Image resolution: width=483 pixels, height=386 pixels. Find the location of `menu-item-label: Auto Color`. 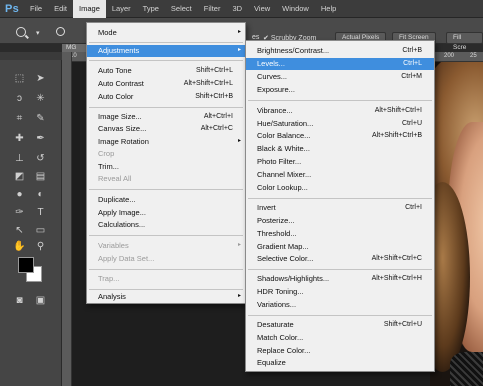

menu-item-label: Auto Color is located at coordinates (116, 96).